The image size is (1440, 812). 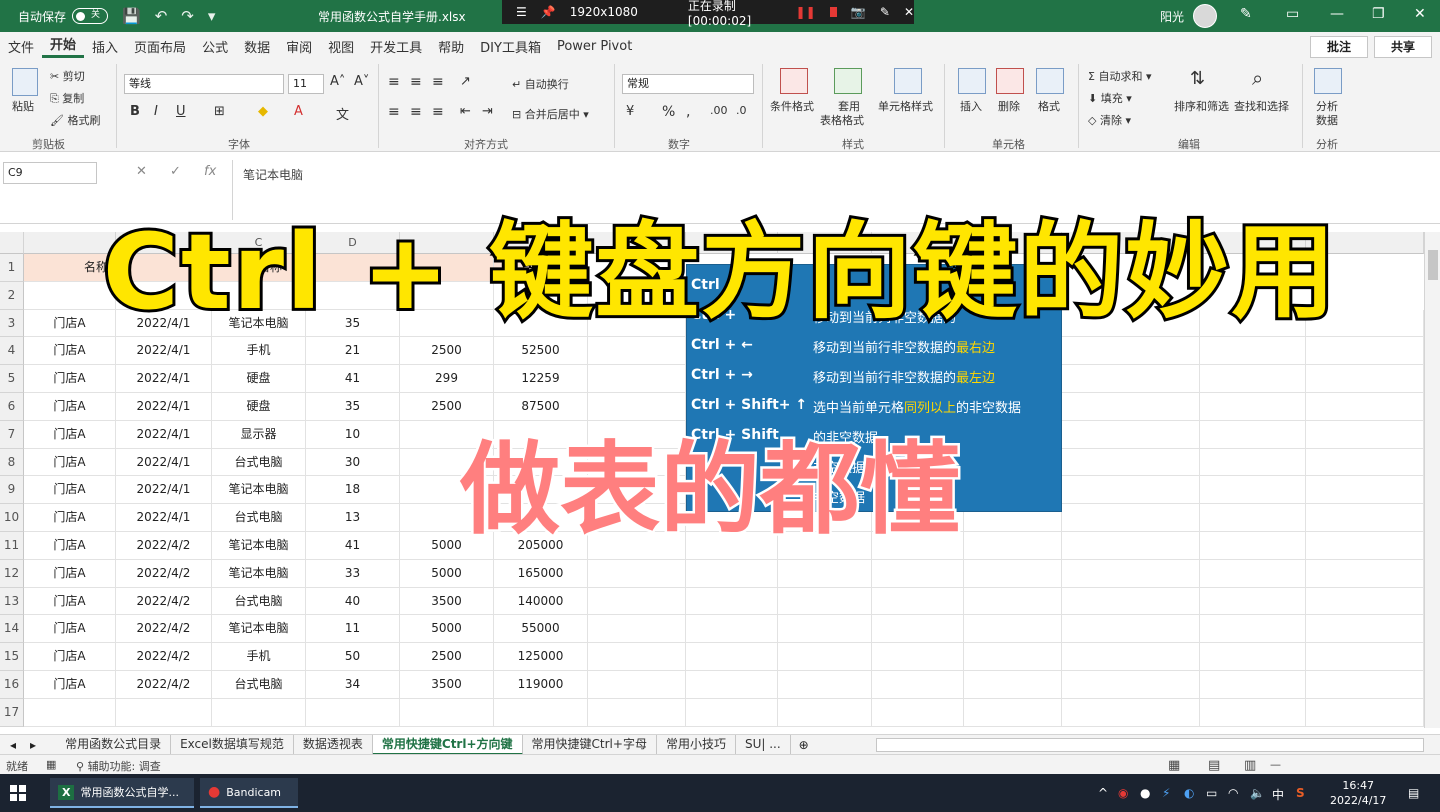 I want to click on align-top-icon: ≡, so click(x=394, y=82).